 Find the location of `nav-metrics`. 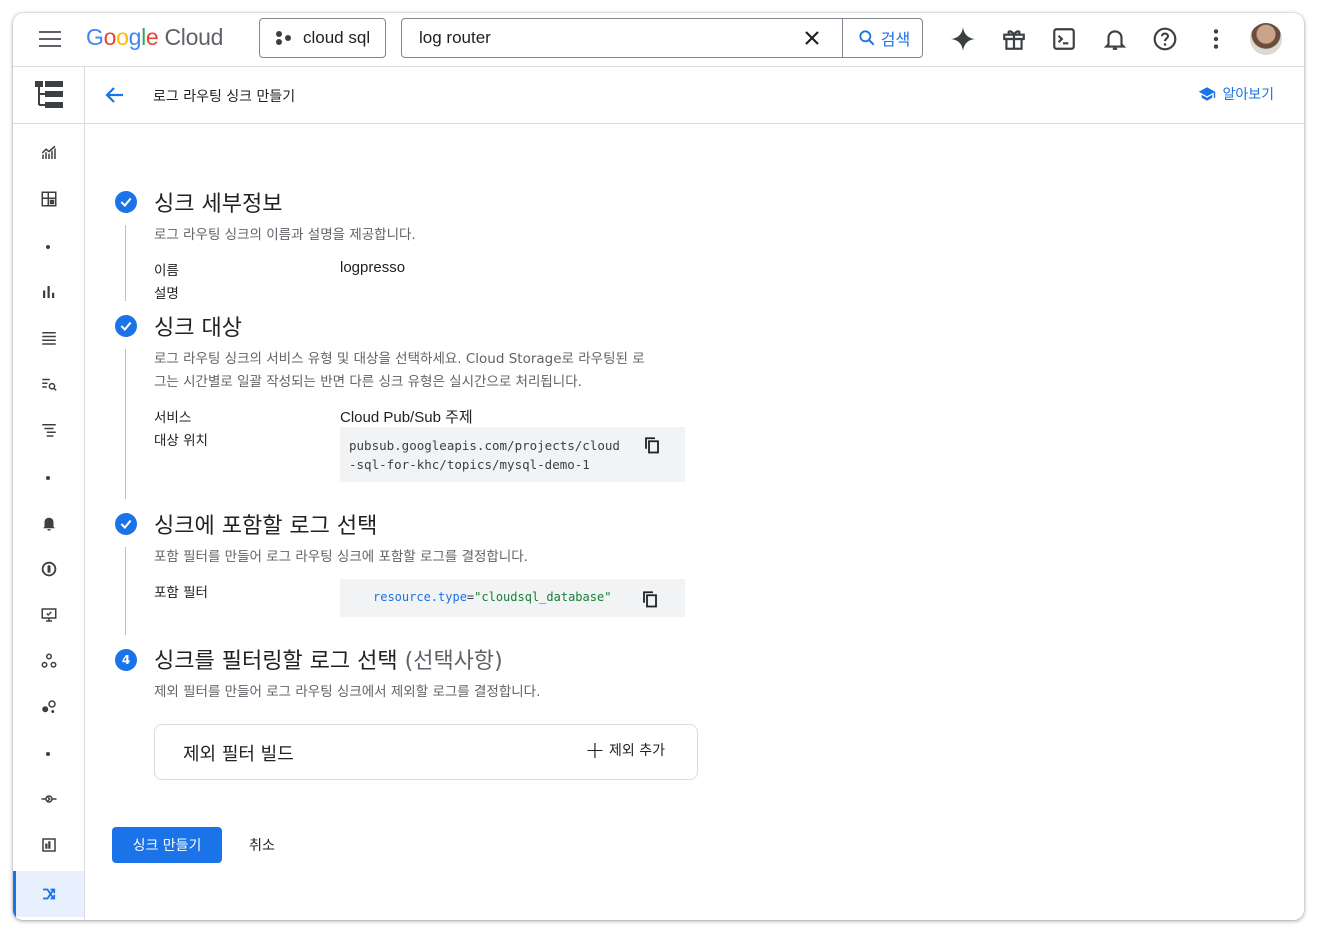

nav-metrics is located at coordinates (48, 153).